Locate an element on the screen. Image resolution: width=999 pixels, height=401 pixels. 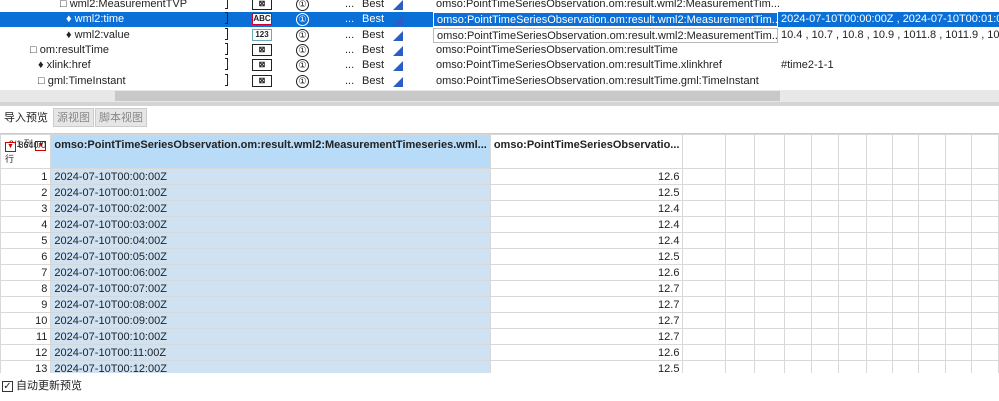
tree-horizontal-scrollbar is located at coordinates (499, 96).